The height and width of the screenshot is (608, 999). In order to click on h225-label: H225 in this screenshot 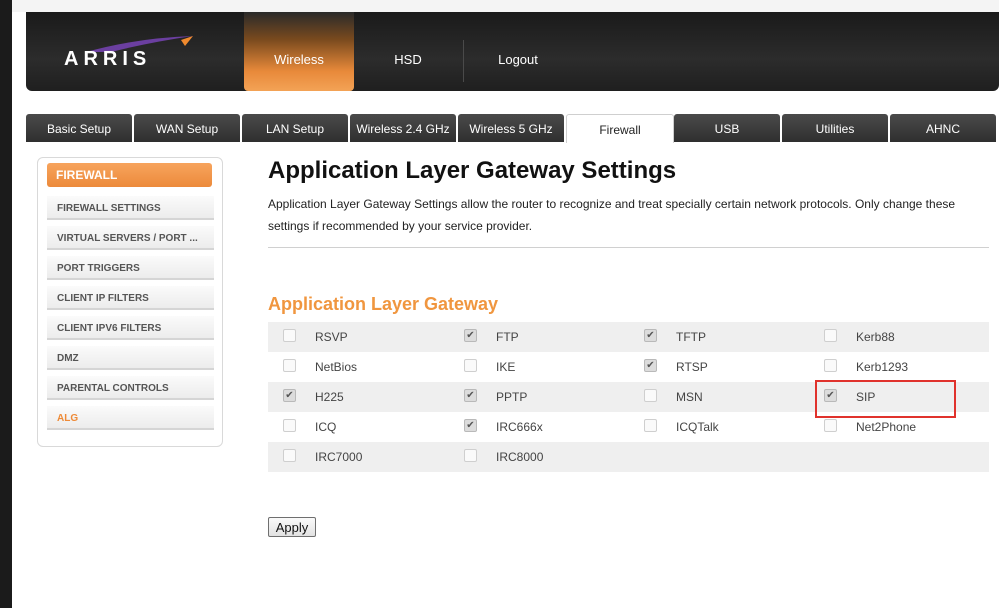, I will do `click(329, 397)`.